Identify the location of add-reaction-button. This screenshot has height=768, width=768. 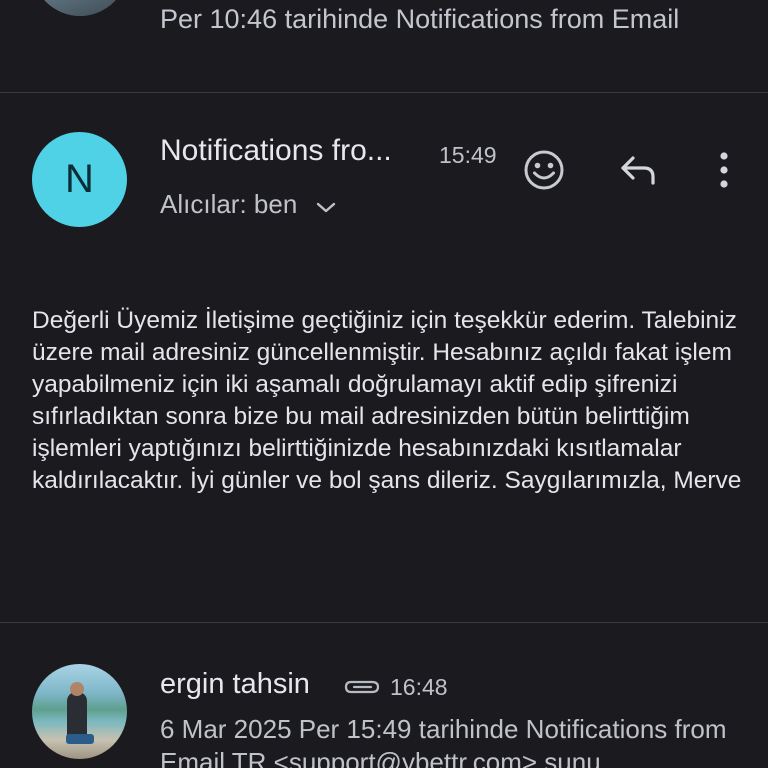
(544, 172).